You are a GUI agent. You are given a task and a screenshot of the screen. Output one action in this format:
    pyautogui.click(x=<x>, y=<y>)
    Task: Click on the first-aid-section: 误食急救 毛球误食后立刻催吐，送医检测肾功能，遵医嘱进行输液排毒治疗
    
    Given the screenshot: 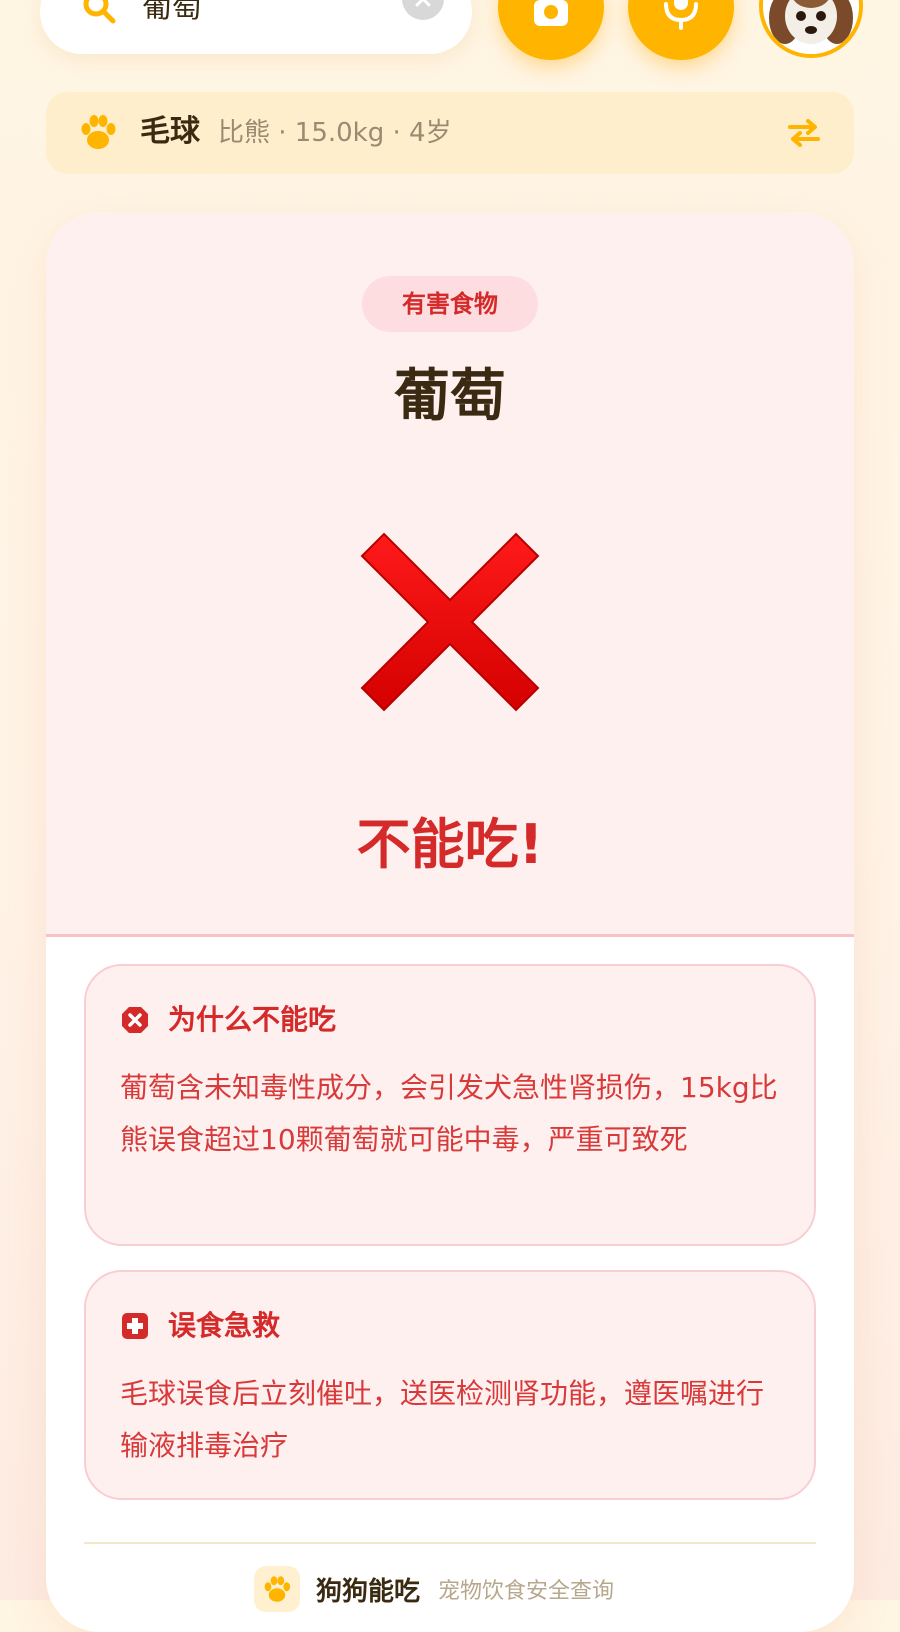 What is the action you would take?
    pyautogui.click(x=450, y=1385)
    